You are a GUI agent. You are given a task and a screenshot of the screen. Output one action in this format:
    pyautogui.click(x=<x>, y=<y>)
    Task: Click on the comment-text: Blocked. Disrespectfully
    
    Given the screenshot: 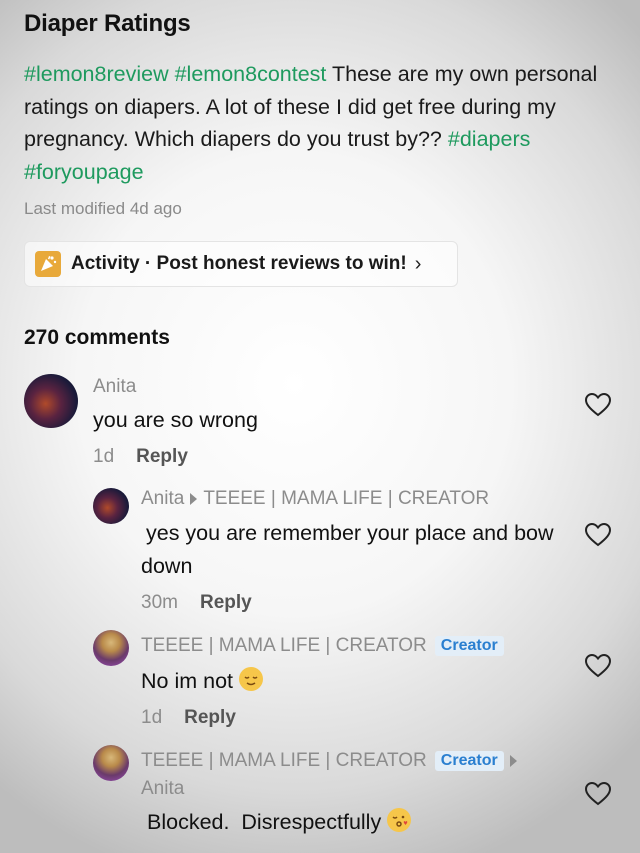 What is the action you would take?
    pyautogui.click(x=279, y=822)
    